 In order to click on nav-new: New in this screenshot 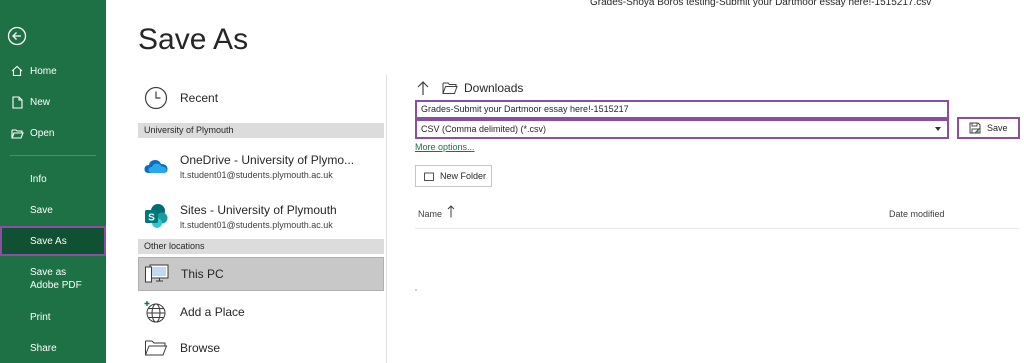, I will do `click(53, 102)`.